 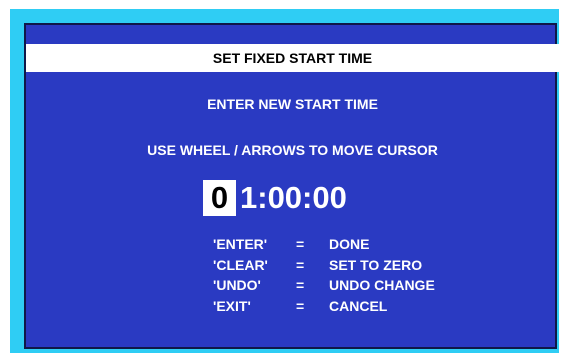 What do you see at coordinates (324, 265) in the screenshot?
I see `key-legend-row-clear: 'CLEAR' = SET TO ZERO` at bounding box center [324, 265].